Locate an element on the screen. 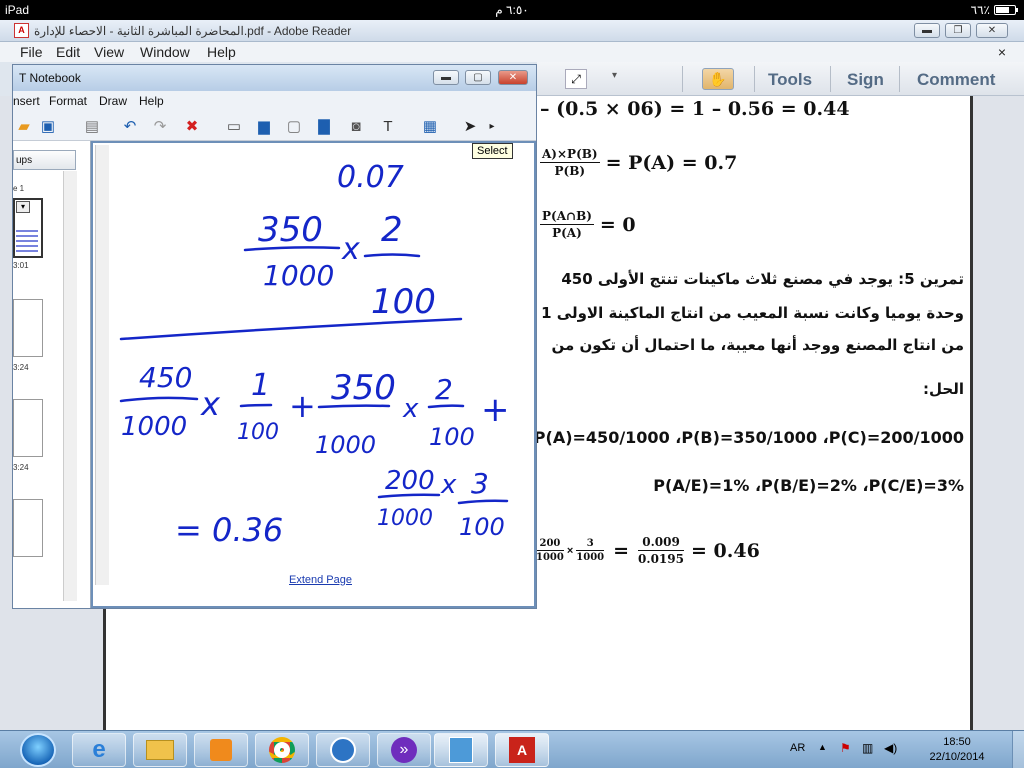  menu-insert: nsert is located at coordinates (26, 101).